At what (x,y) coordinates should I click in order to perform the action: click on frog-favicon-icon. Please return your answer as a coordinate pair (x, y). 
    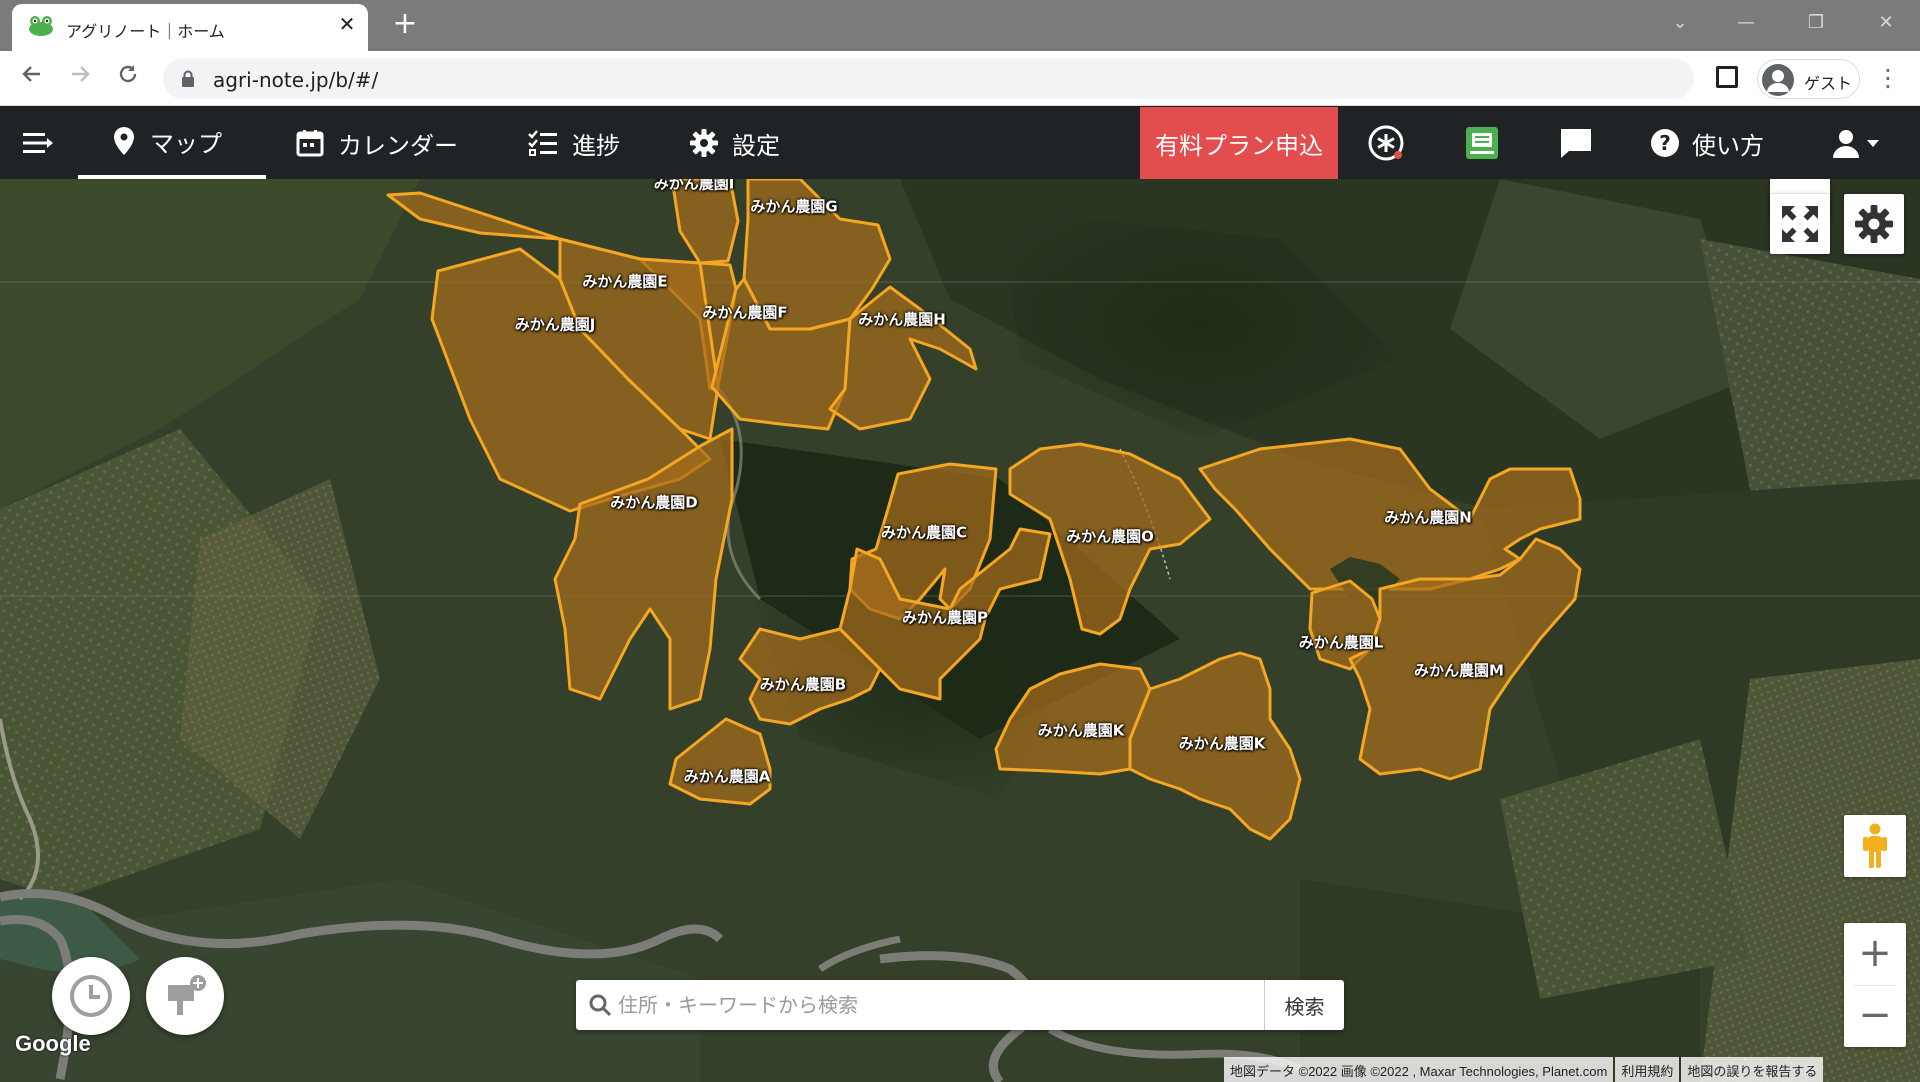
    Looking at the image, I should click on (41, 28).